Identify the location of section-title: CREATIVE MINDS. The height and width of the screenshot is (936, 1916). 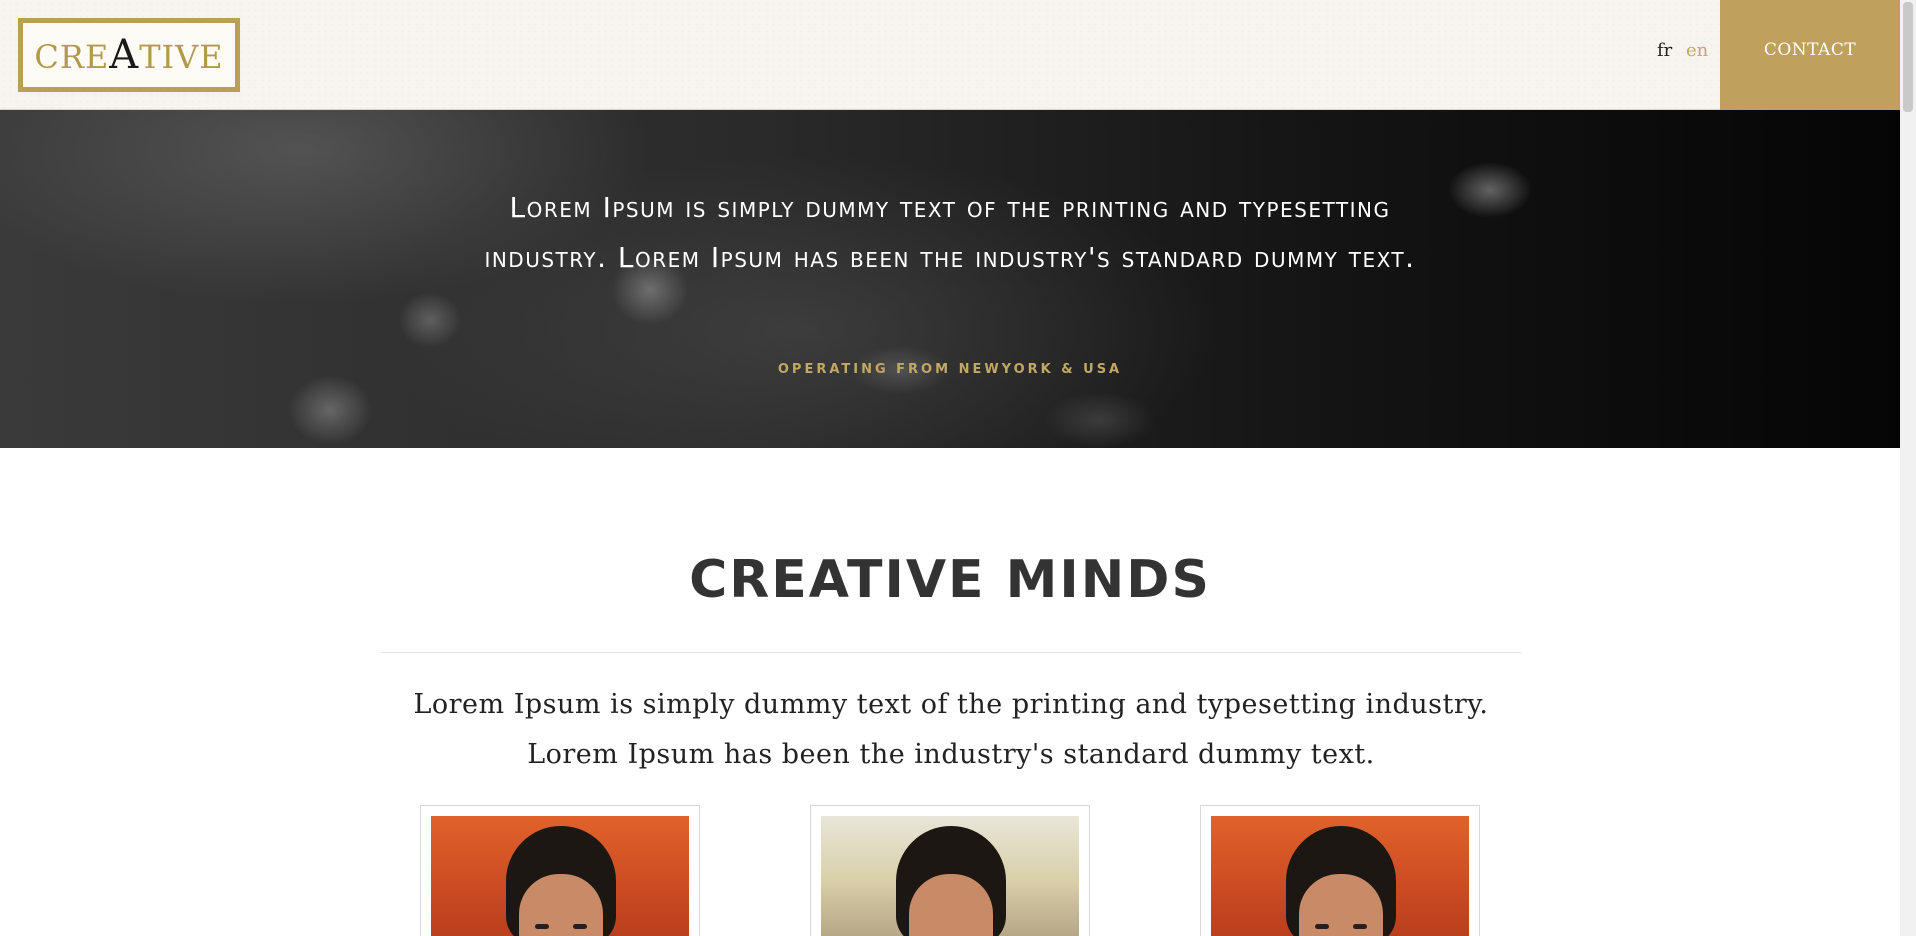
(950, 580).